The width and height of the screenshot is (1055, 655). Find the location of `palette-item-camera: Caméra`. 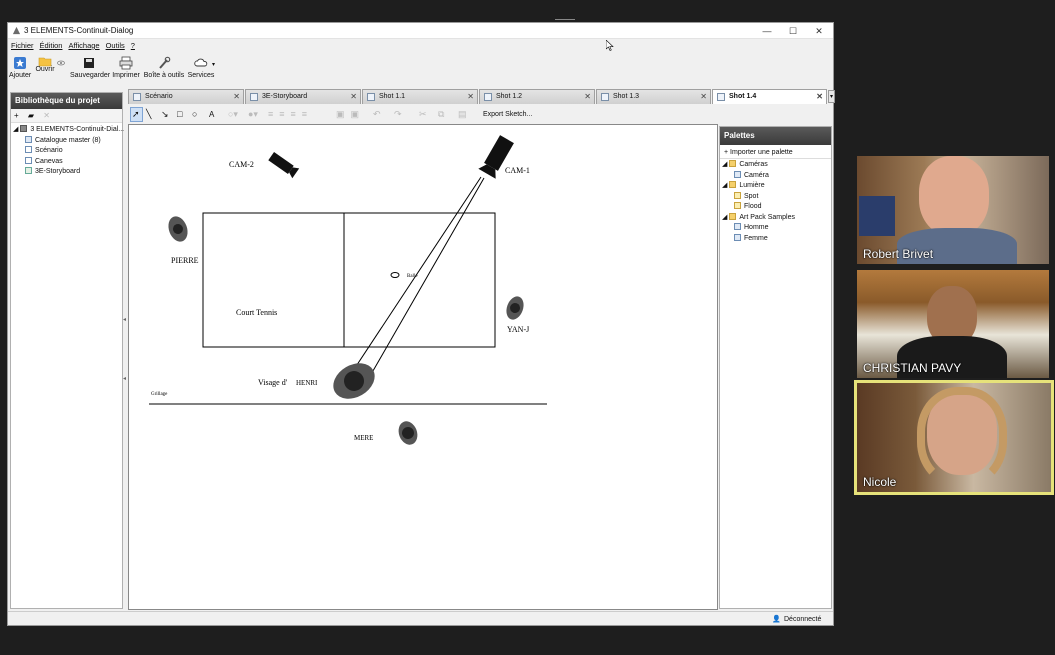

palette-item-camera: Caméra is located at coordinates (775, 176).